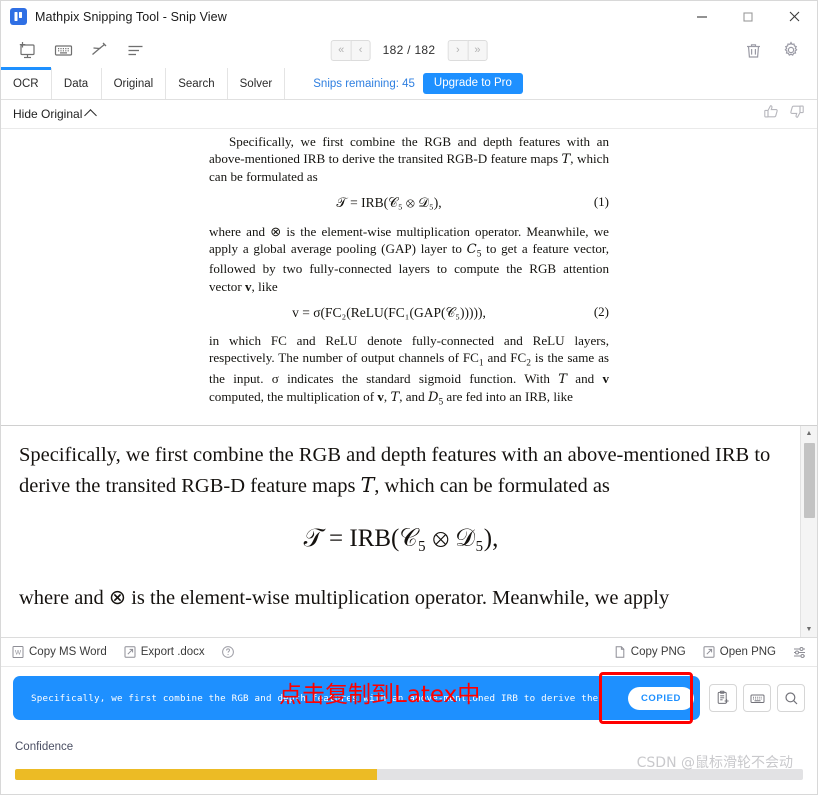 This screenshot has height=795, width=818. I want to click on list-icon, so click(135, 50).